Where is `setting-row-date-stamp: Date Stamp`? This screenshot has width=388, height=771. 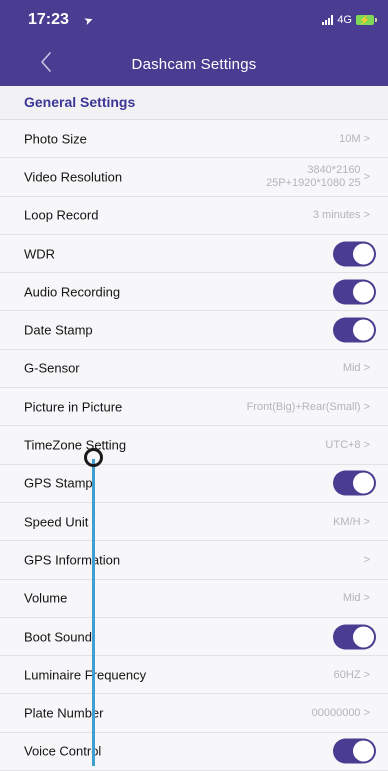
setting-row-date-stamp: Date Stamp is located at coordinates (194, 330).